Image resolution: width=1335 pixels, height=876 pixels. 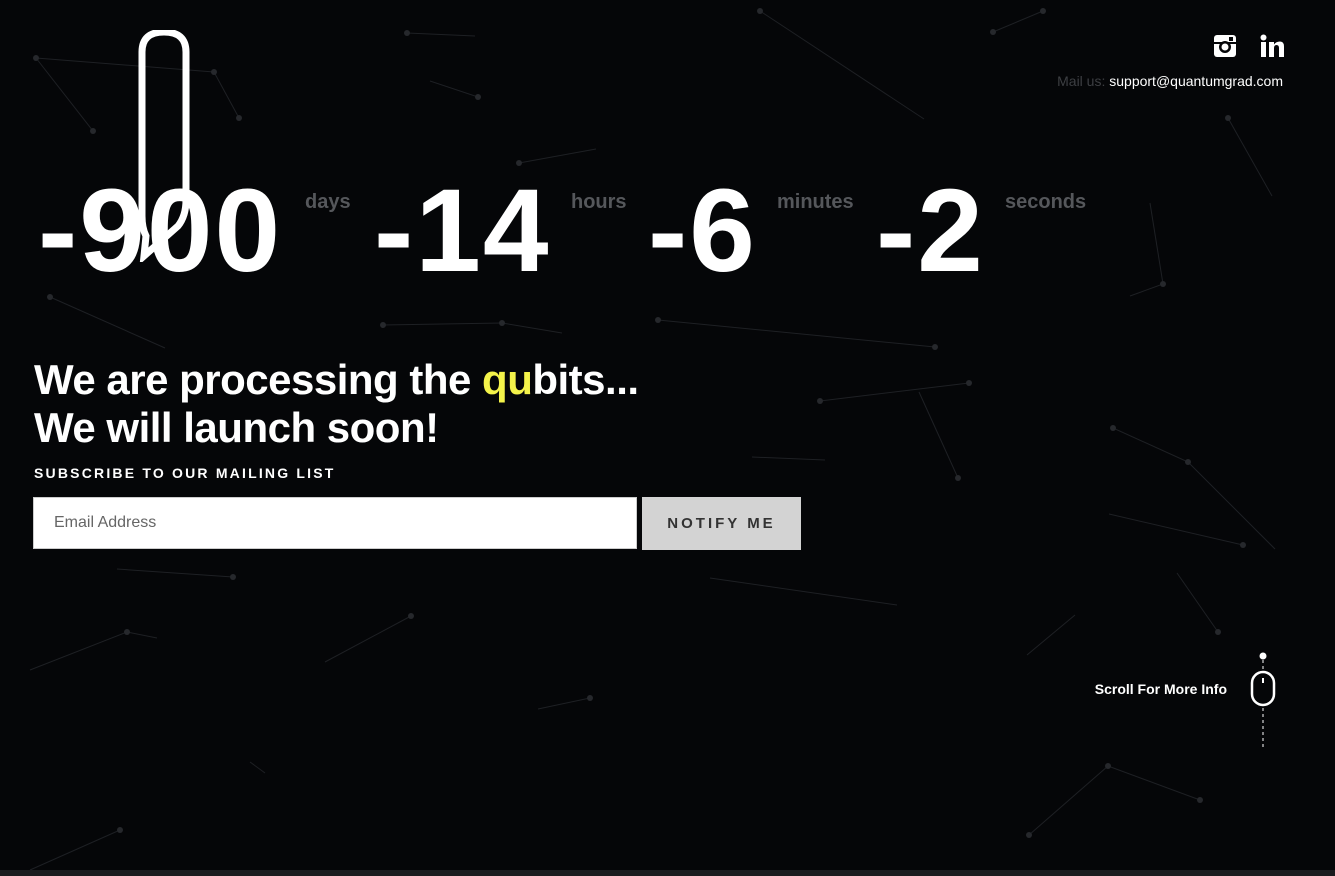 What do you see at coordinates (160, 231) in the screenshot?
I see `countdown-days: -900` at bounding box center [160, 231].